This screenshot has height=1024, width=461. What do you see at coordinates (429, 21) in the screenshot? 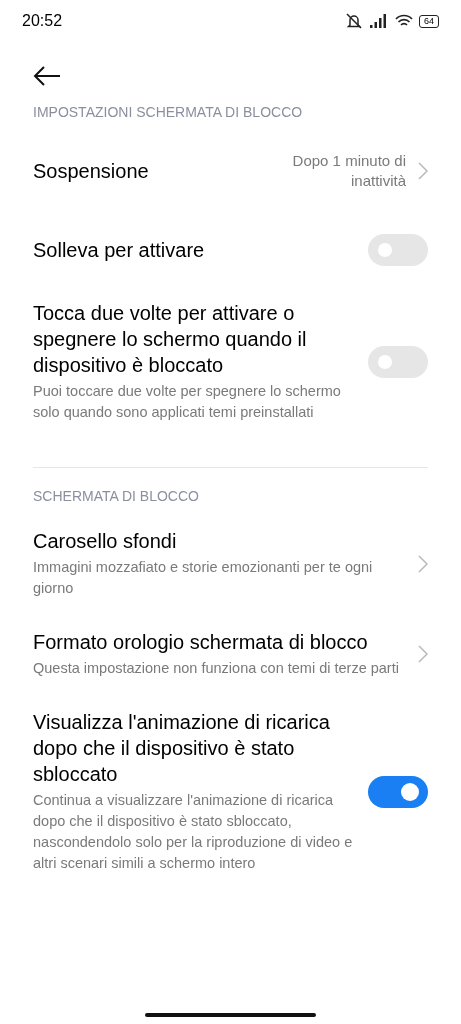
I see `battery-level: 64` at bounding box center [429, 21].